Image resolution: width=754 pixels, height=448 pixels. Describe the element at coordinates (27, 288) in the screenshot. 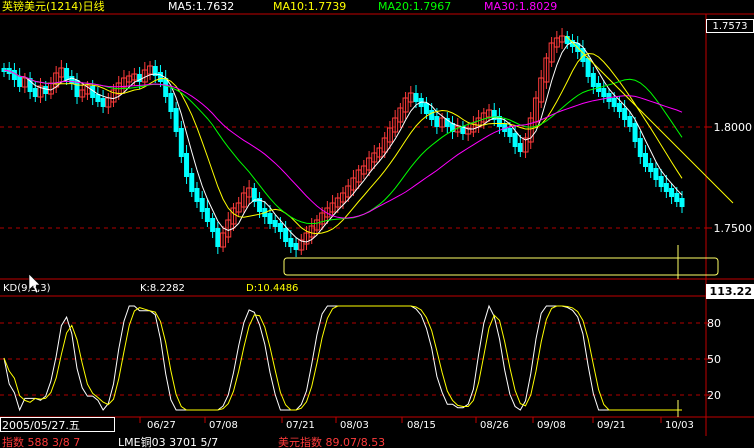

I see `kd-indicator-label: KD(9,3,3)` at that location.